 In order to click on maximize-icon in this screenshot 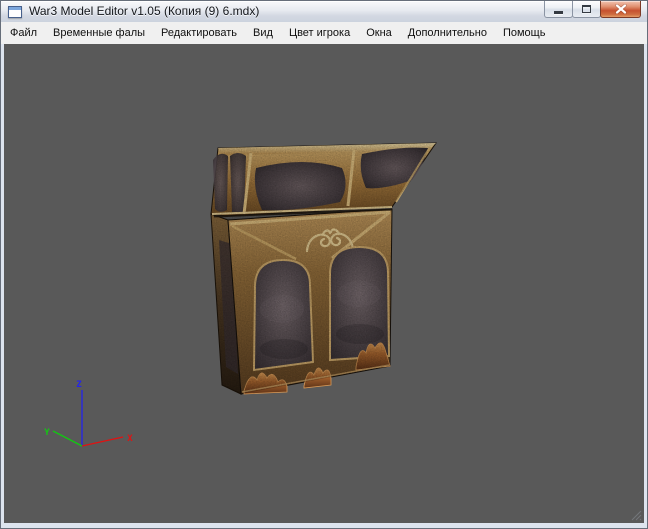, I will do `click(586, 9)`.